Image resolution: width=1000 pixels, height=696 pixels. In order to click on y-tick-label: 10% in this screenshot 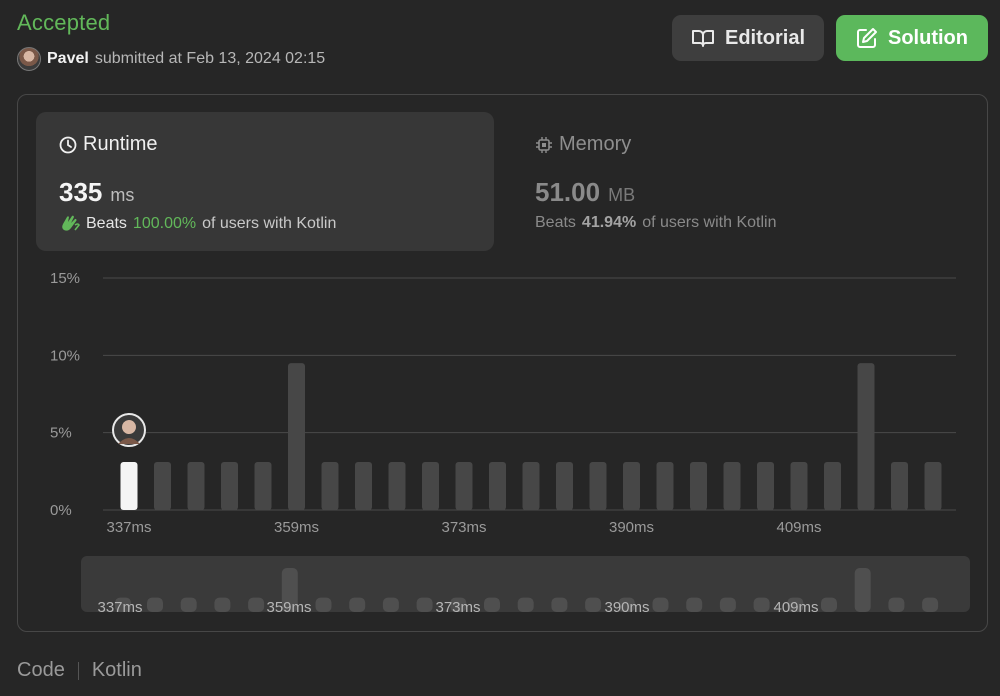, I will do `click(65, 355)`.